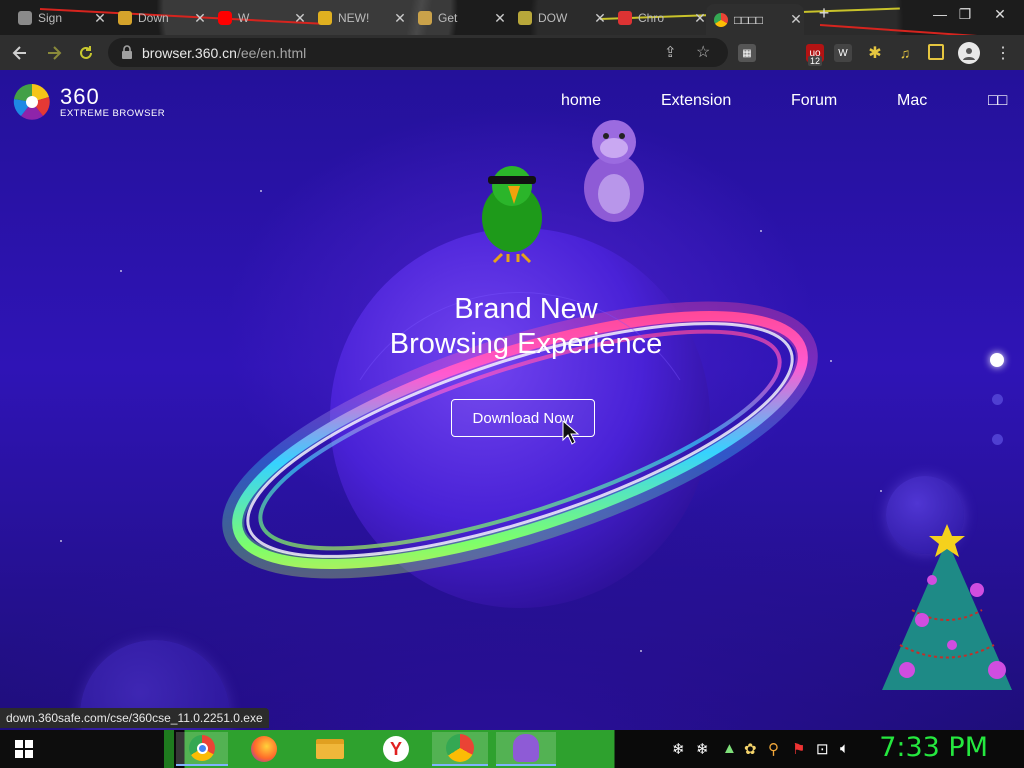 The width and height of the screenshot is (1024, 768). Describe the element at coordinates (614, 171) in the screenshot. I see `bonzi-buddy-icon` at that location.